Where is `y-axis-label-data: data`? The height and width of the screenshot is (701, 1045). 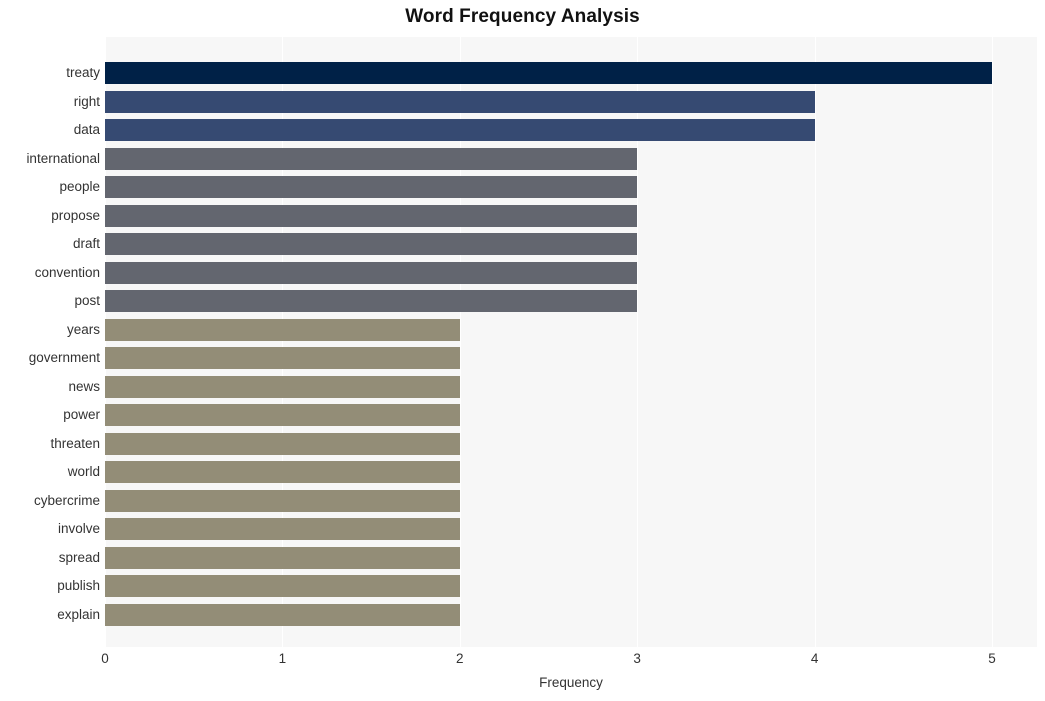 y-axis-label-data: data is located at coordinates (86, 130).